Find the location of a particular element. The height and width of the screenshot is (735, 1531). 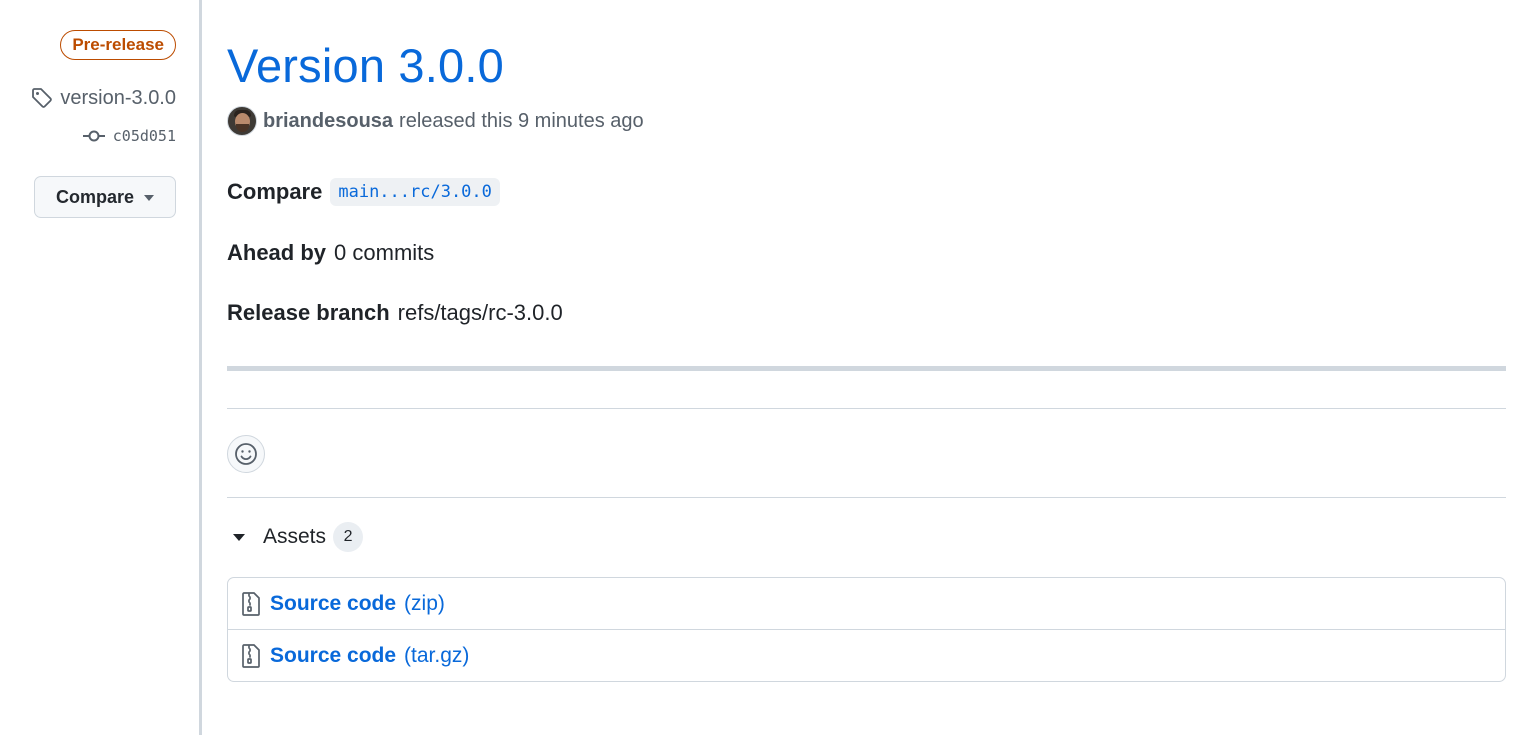

smiley-icon is located at coordinates (246, 454).